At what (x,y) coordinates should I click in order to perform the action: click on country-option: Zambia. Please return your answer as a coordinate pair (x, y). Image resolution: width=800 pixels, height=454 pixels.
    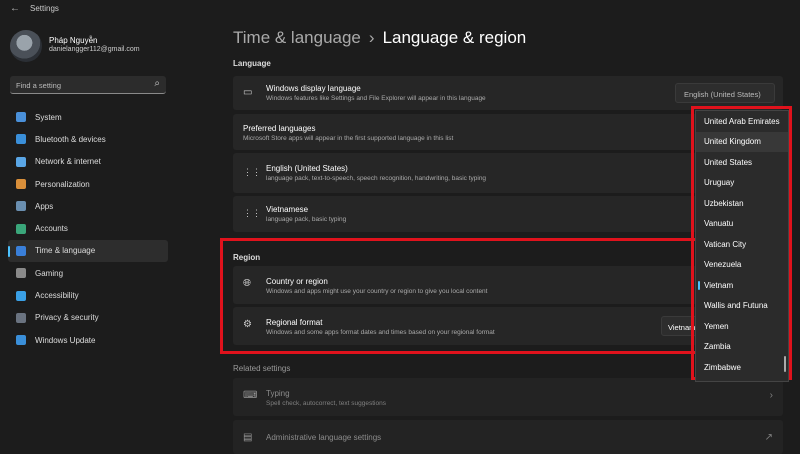
    Looking at the image, I should click on (742, 347).